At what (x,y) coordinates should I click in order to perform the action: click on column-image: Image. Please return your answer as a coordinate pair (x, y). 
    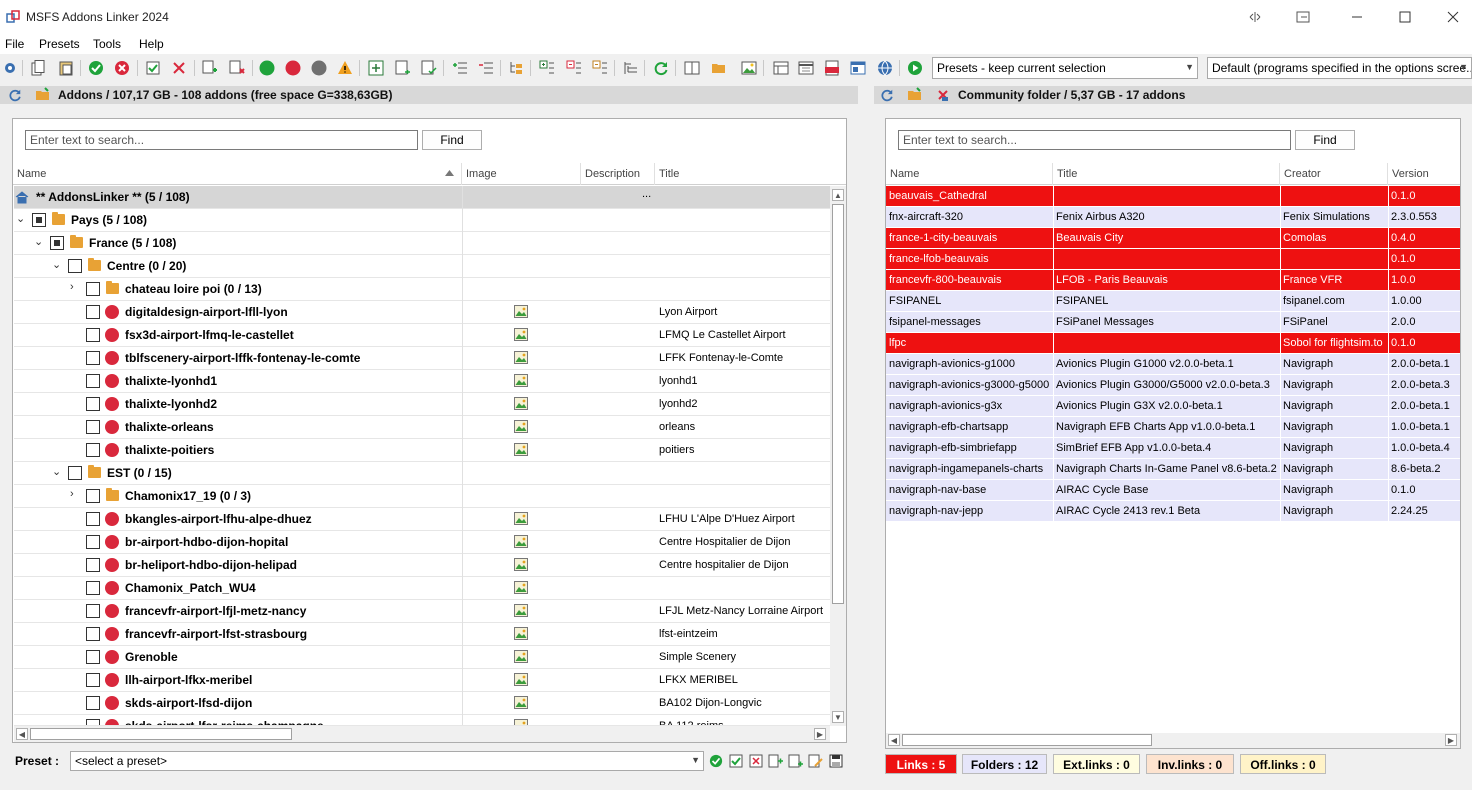
    Looking at the image, I should click on (521, 174).